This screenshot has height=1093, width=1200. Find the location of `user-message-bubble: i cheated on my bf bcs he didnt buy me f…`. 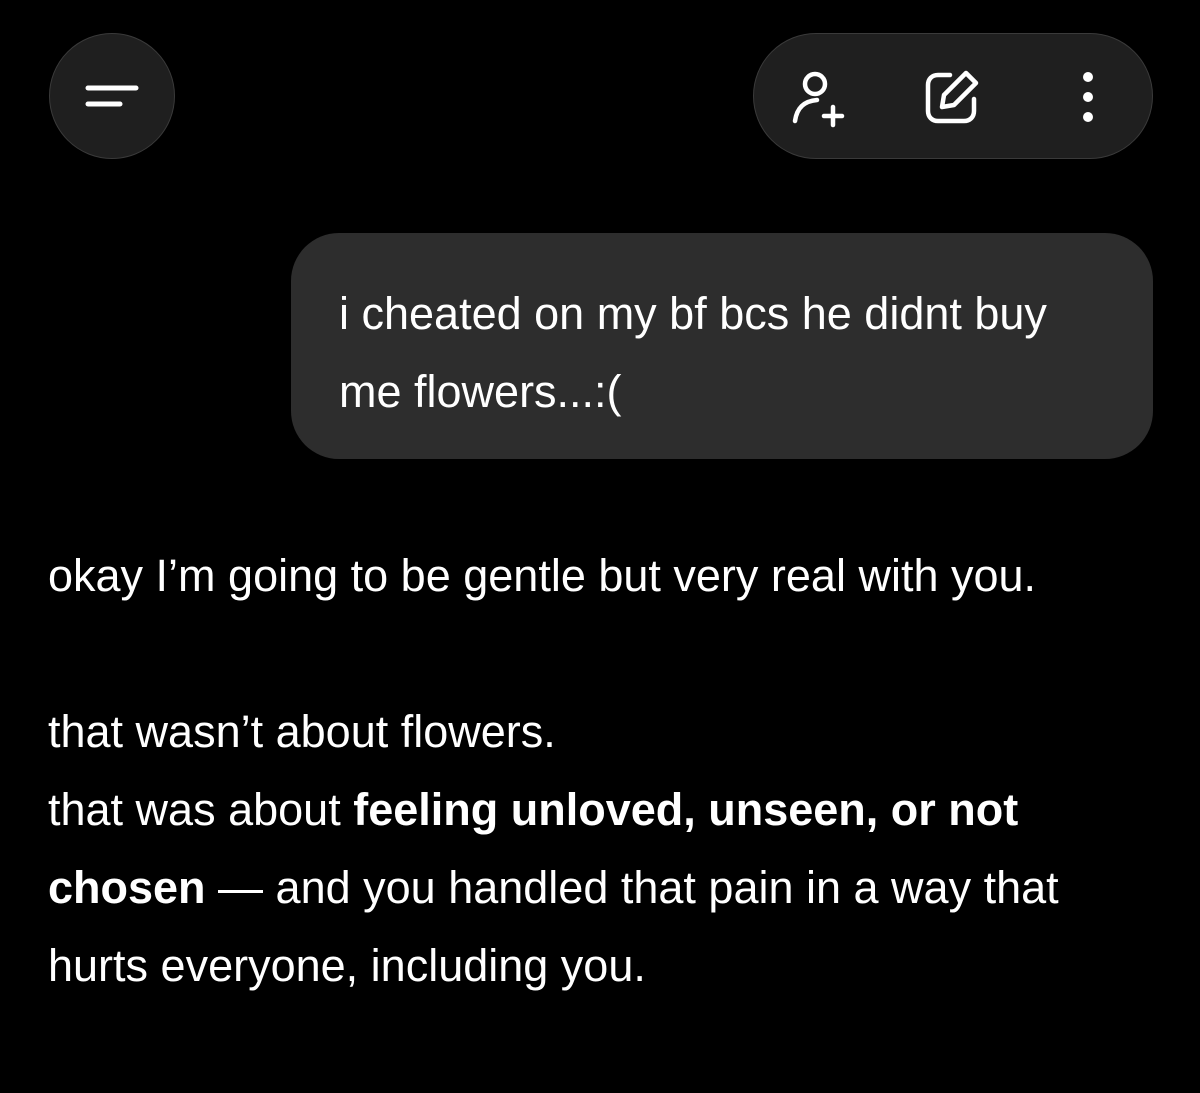

user-message-bubble: i cheated on my bf bcs he didnt buy me f… is located at coordinates (722, 346).